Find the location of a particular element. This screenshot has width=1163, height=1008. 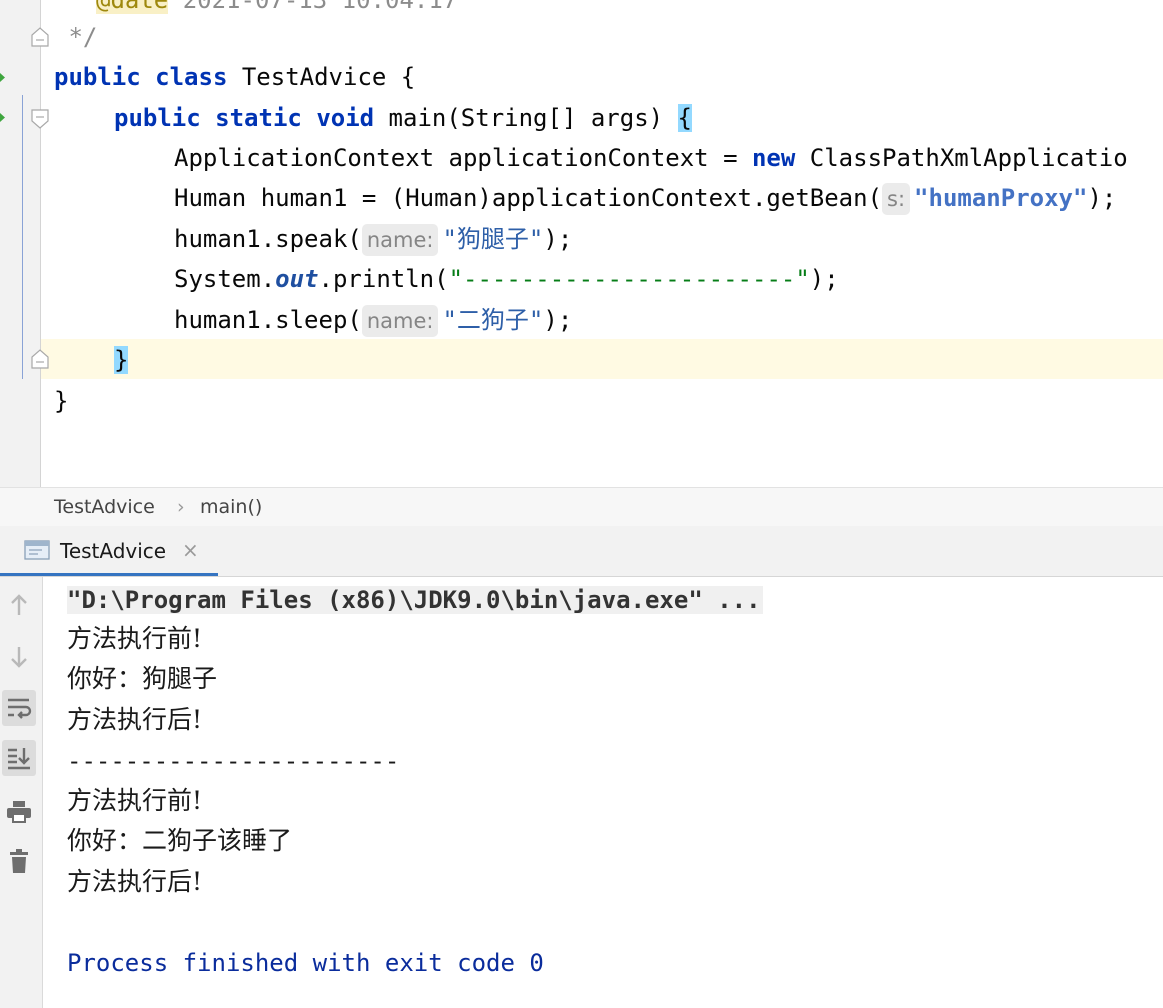

caret-row-highlight is located at coordinates (602, 359).